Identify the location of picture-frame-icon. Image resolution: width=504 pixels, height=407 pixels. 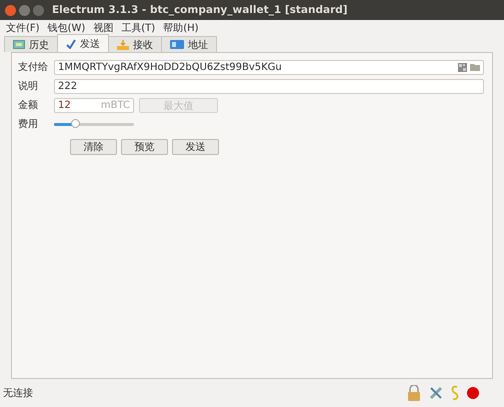
(19, 44).